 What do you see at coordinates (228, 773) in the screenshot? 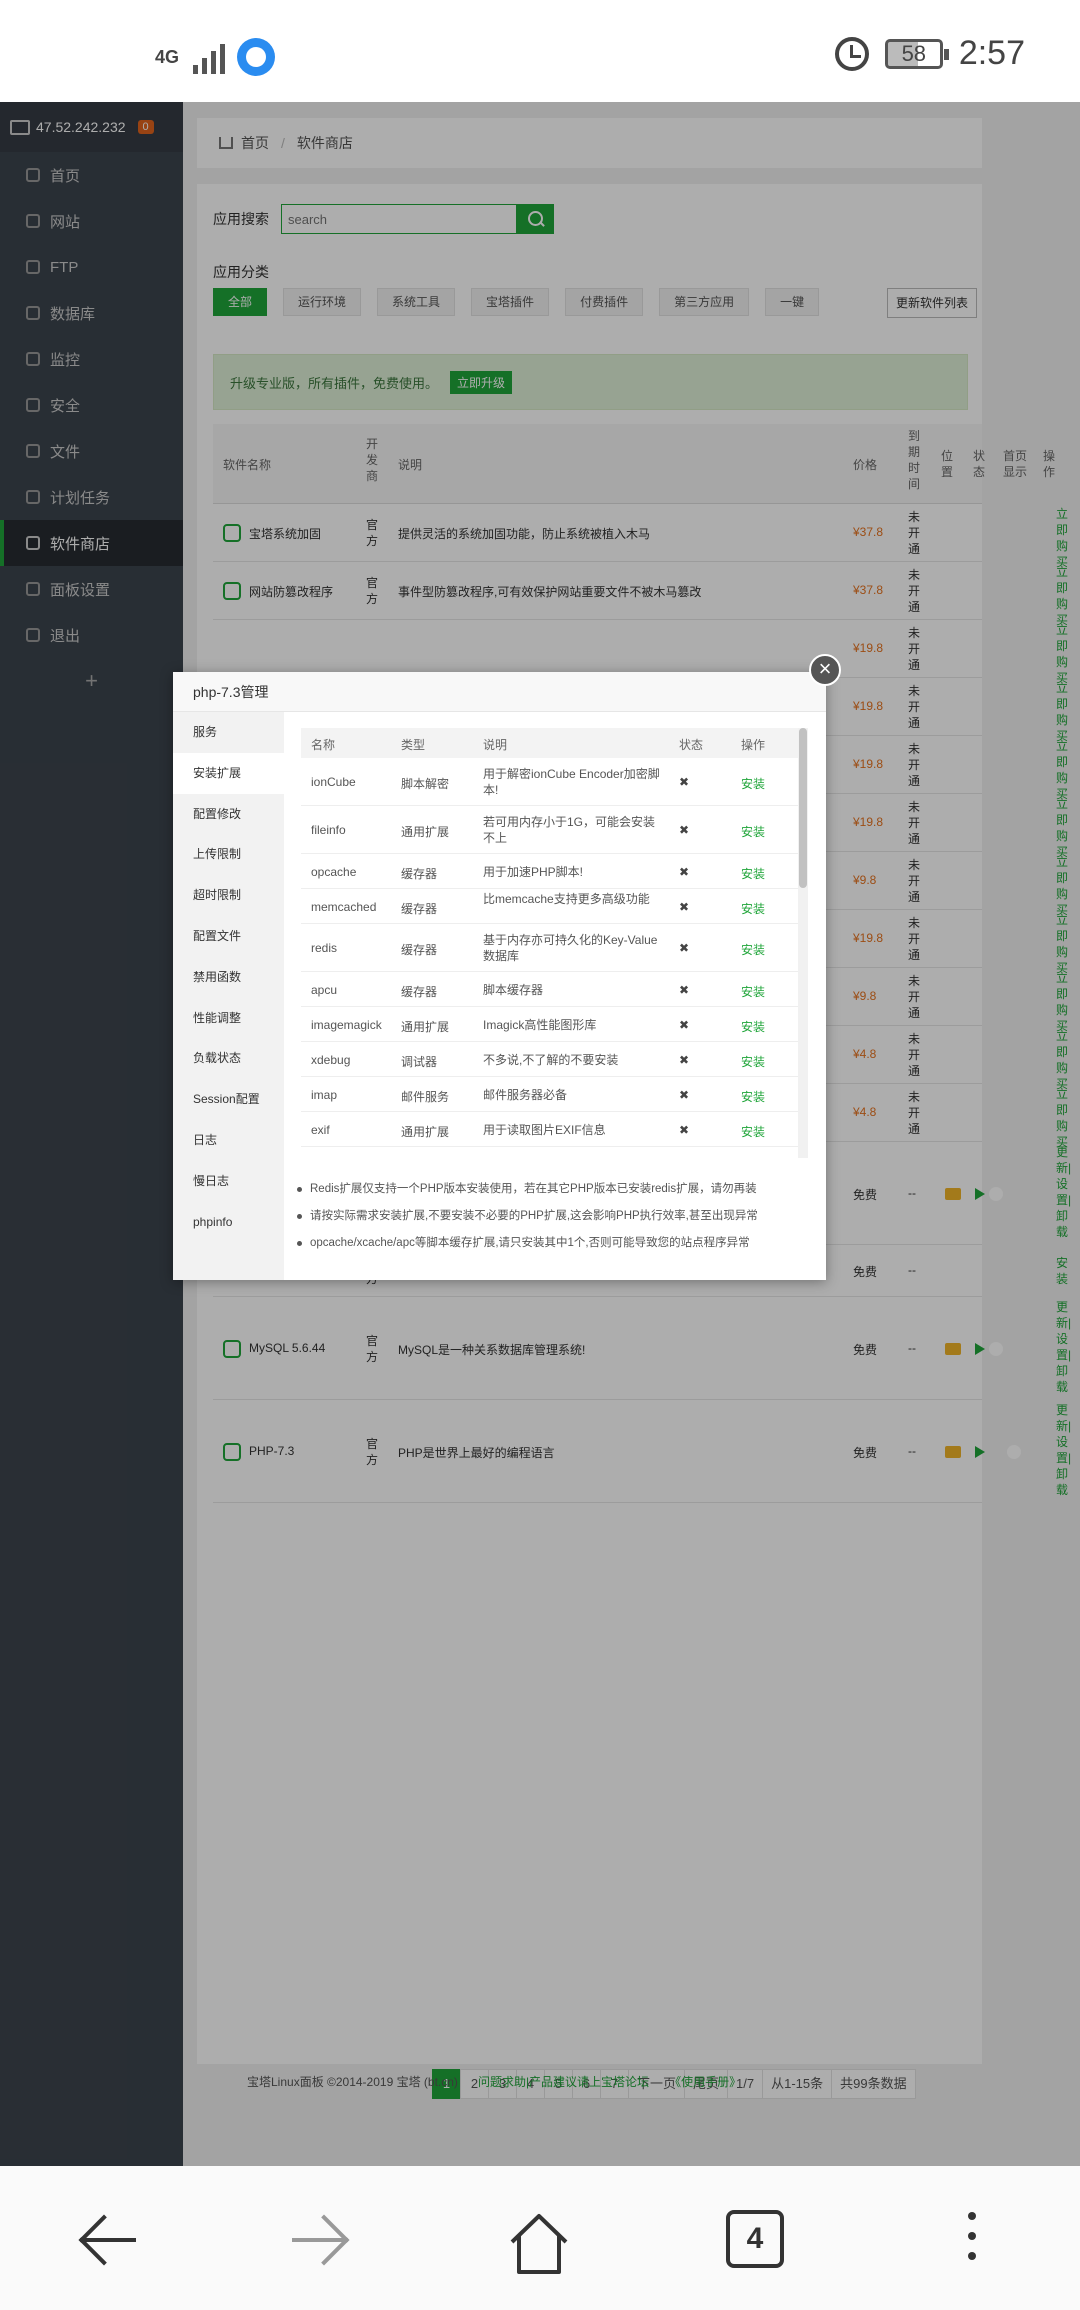
I see `dialog-nav-item: 安装扩展` at bounding box center [228, 773].